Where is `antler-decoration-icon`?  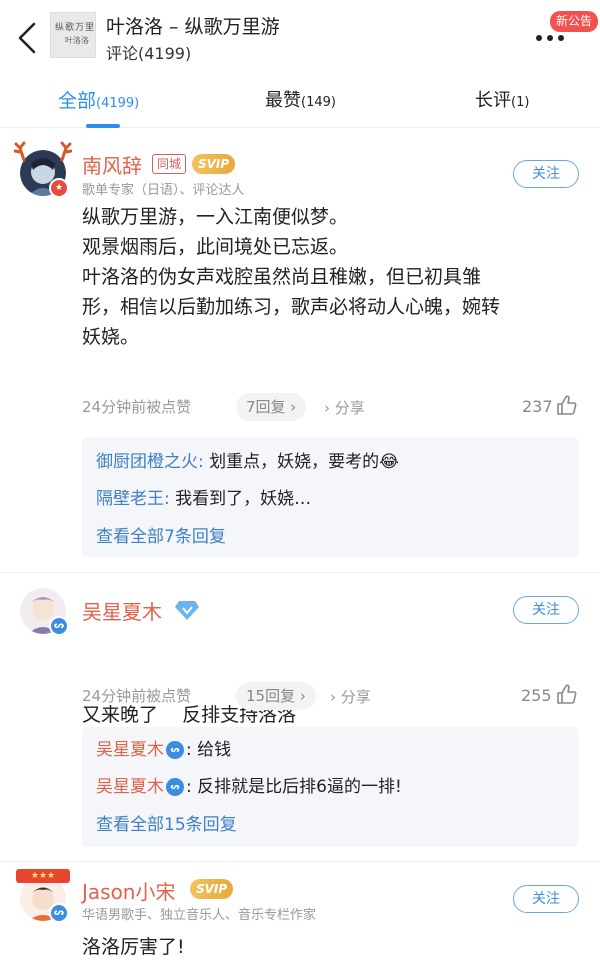 antler-decoration-icon is located at coordinates (43, 151).